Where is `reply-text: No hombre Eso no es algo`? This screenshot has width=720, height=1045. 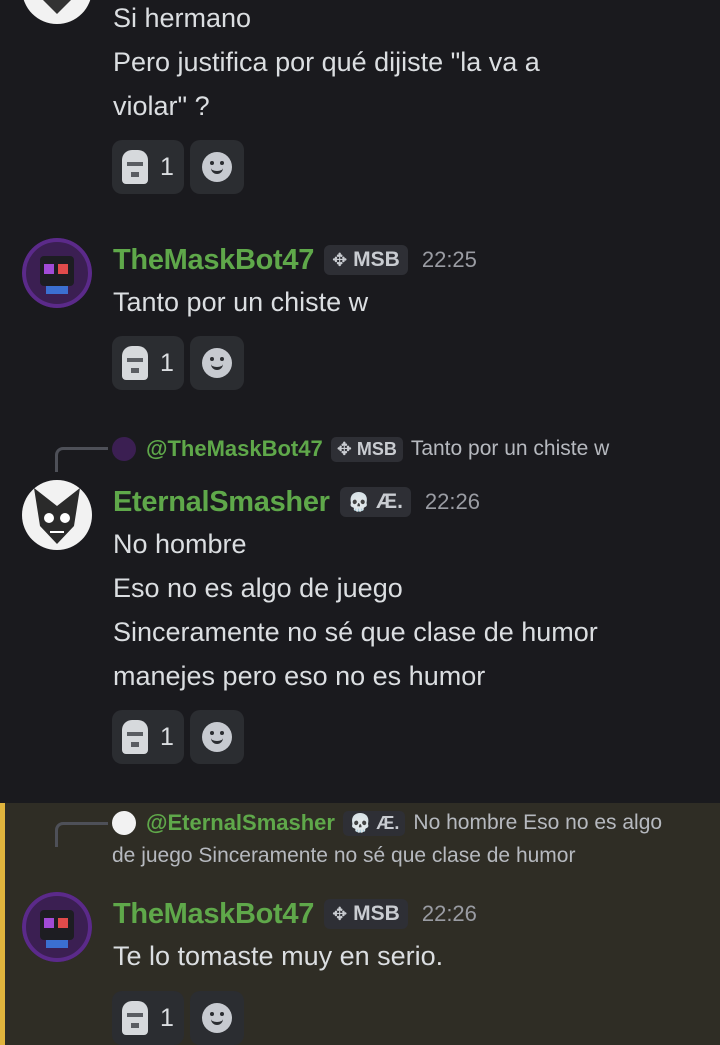
reply-text: No hombre Eso no es algo is located at coordinates (538, 822).